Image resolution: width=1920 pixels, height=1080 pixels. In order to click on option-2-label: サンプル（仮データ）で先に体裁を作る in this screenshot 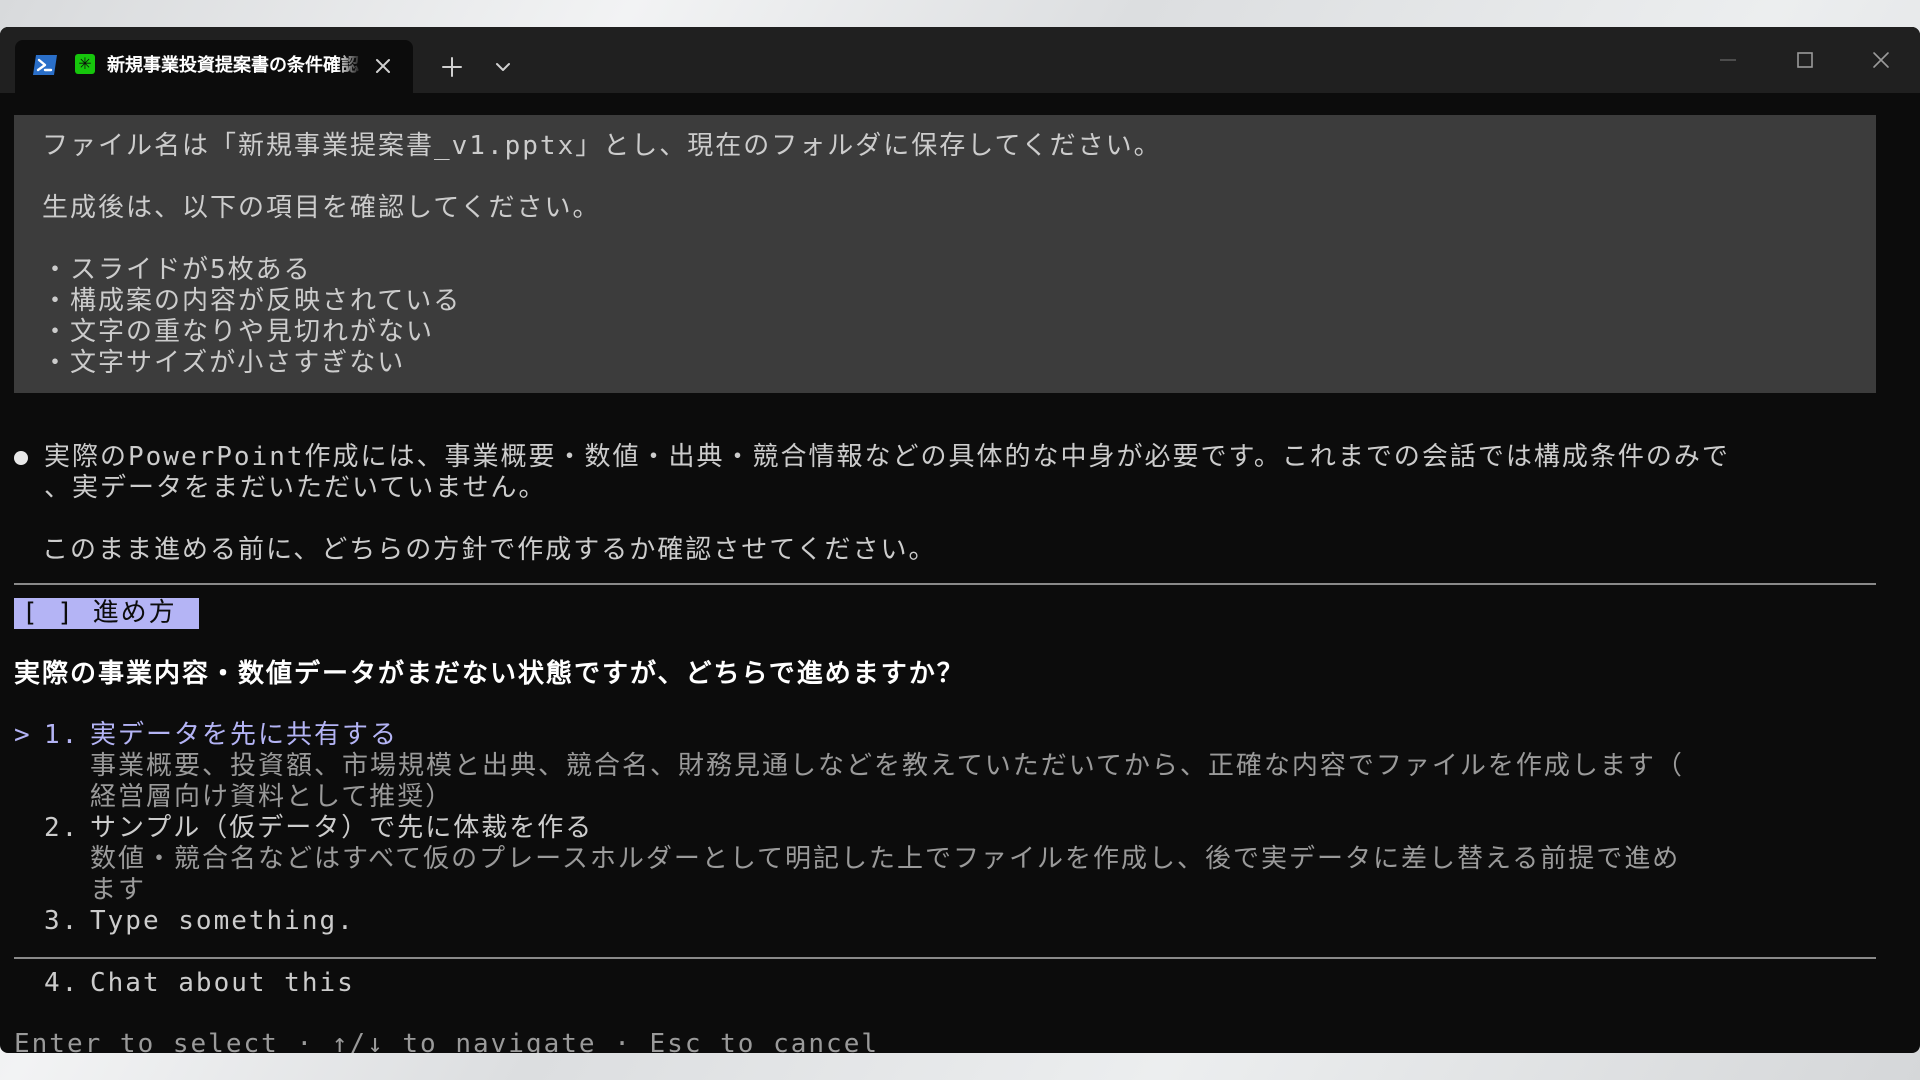, I will do `click(341, 828)`.